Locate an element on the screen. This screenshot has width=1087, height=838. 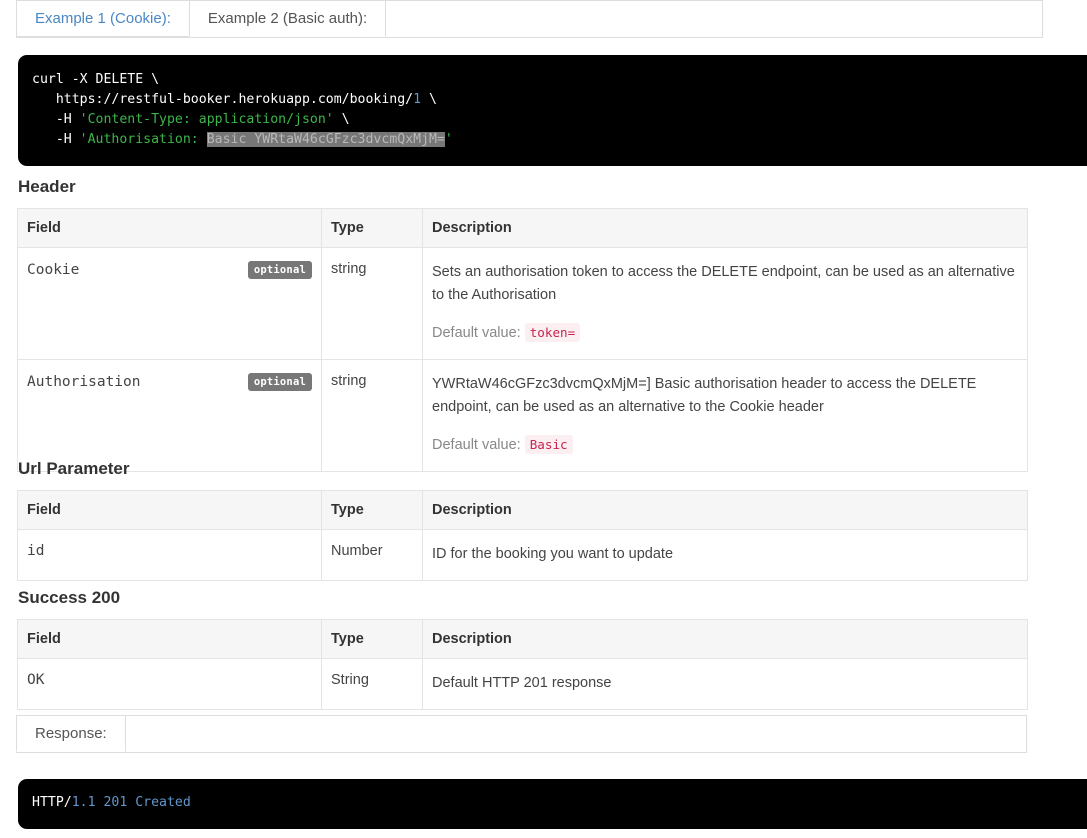
field-cell-authorisation: Authorisation optional is located at coordinates (169, 415).